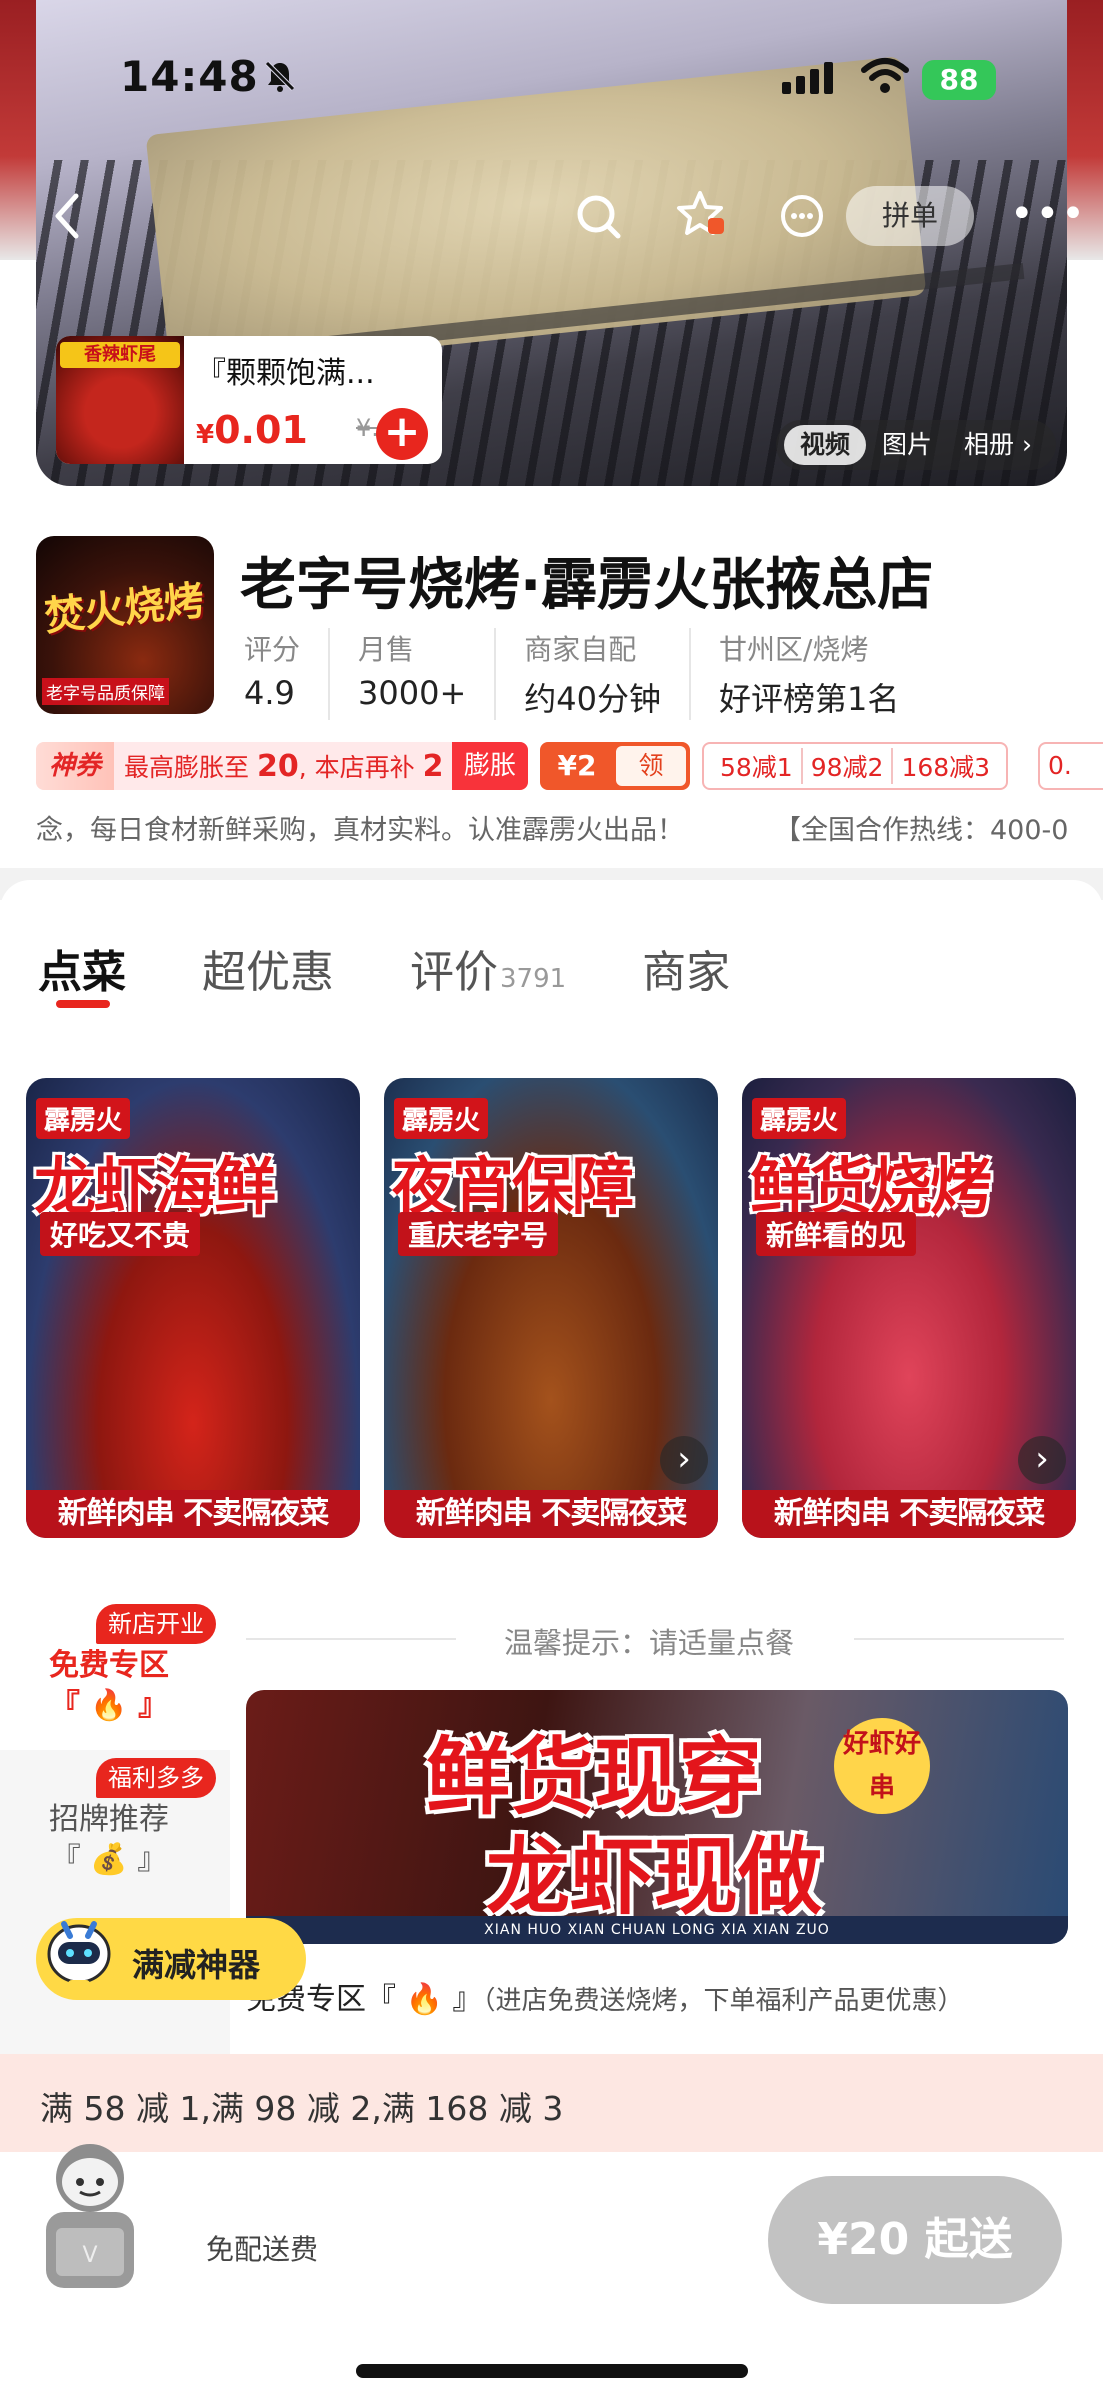 The height and width of the screenshot is (2400, 1103). I want to click on helper-label: 满减神器, so click(196, 1965).